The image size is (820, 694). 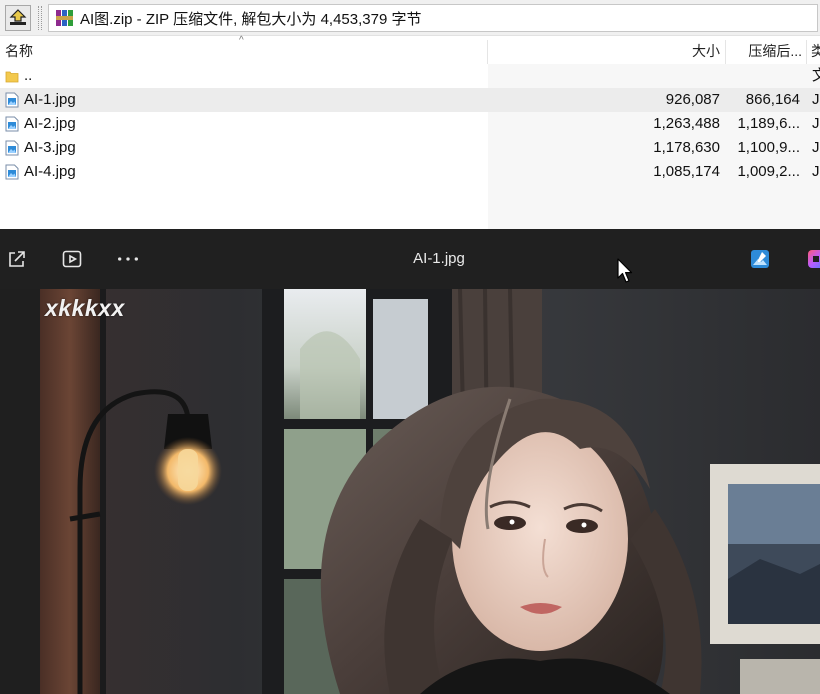 I want to click on folder-icon, so click(x=12, y=77).